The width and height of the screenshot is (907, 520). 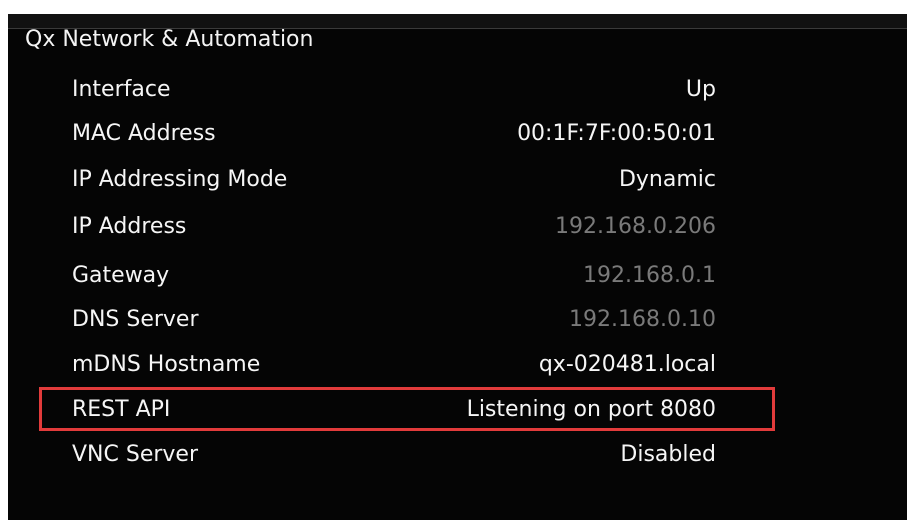 What do you see at coordinates (616, 133) in the screenshot?
I see `value-mac-address: 00:1F:7F:00:50:01` at bounding box center [616, 133].